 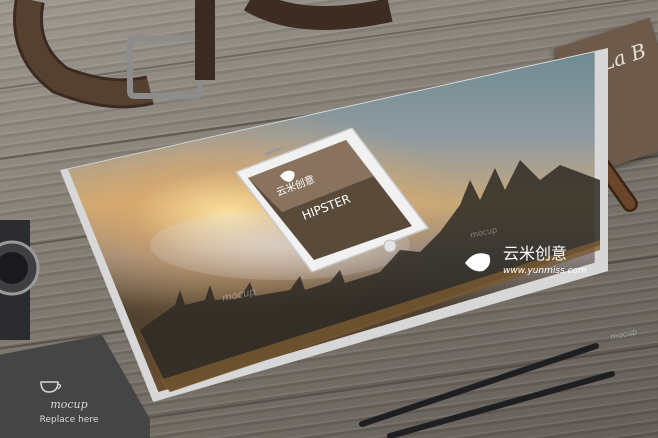 I want to click on card-tagline: Replace here, so click(x=69, y=420).